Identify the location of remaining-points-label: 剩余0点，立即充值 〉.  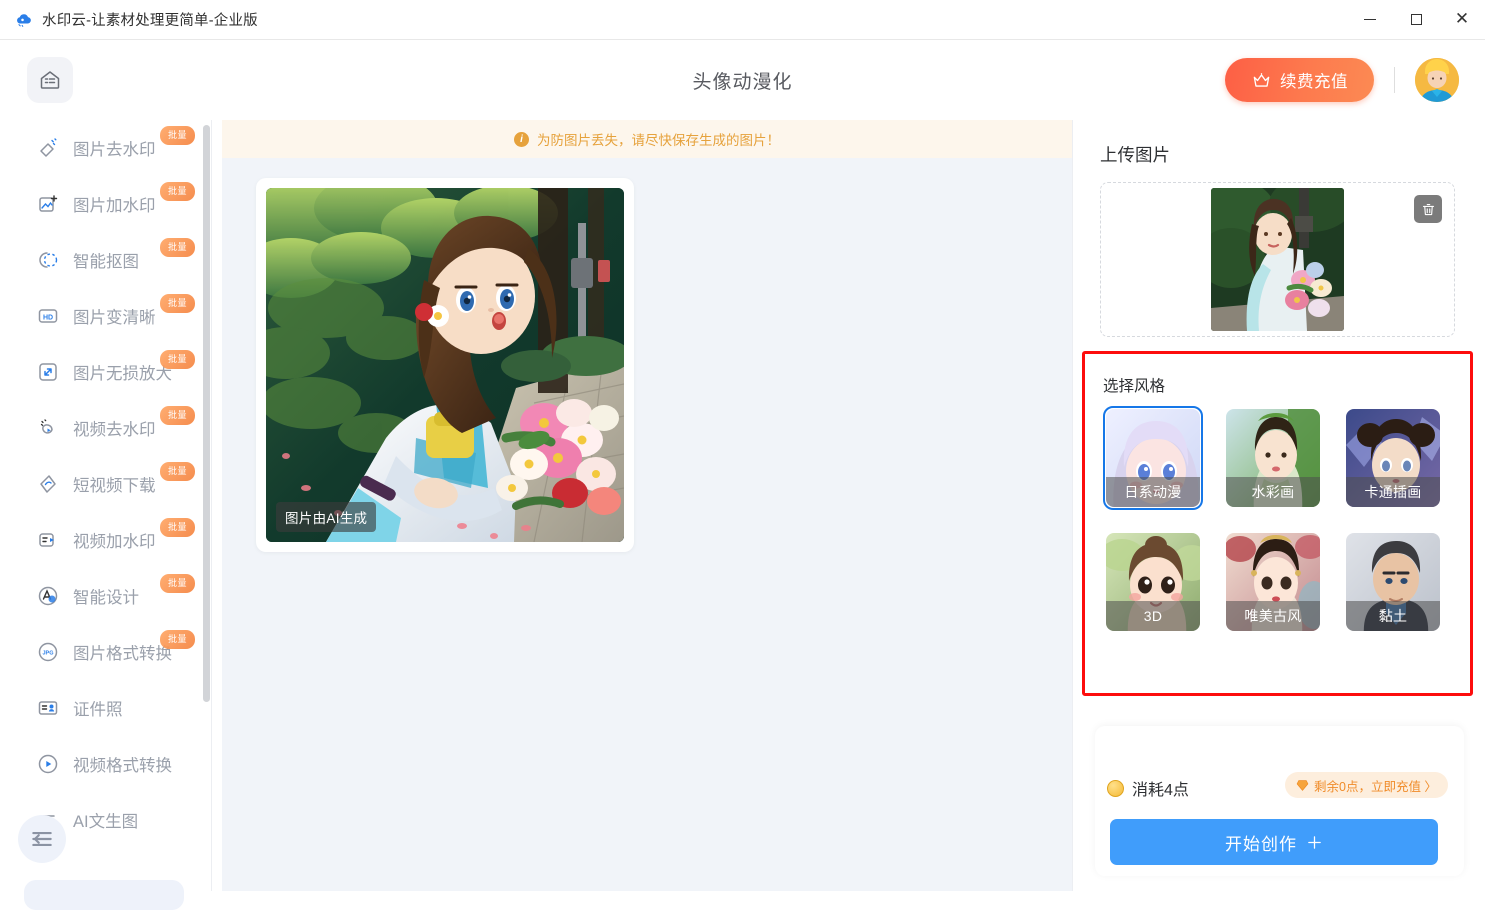
(1375, 786).